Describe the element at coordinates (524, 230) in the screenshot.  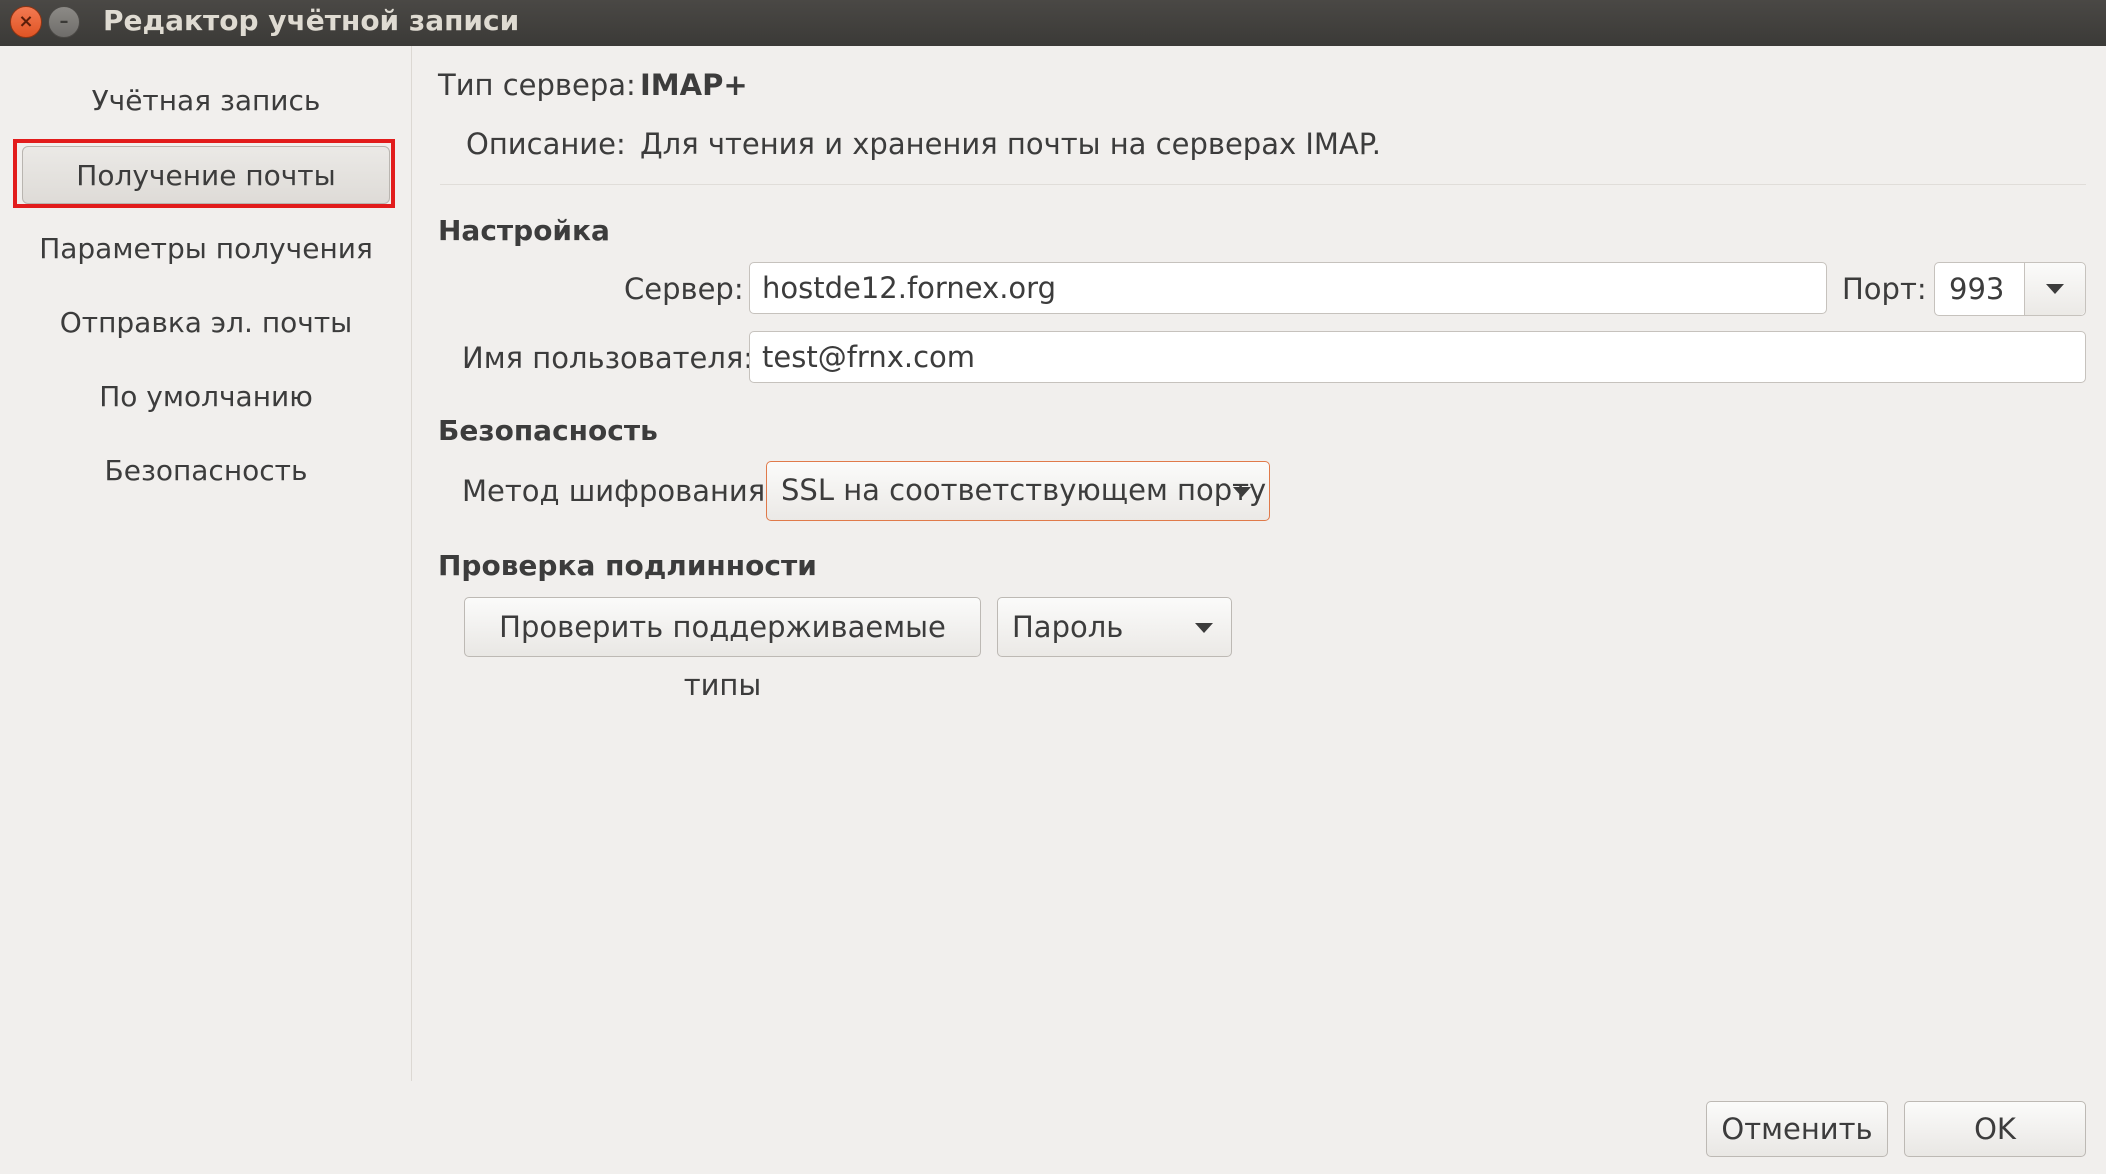
I see `settings-heading: Настройка` at that location.